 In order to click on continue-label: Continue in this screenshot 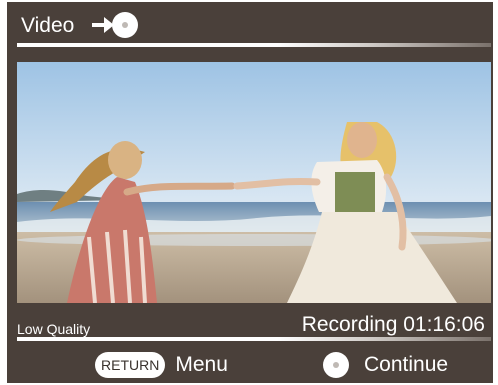, I will do `click(406, 364)`.